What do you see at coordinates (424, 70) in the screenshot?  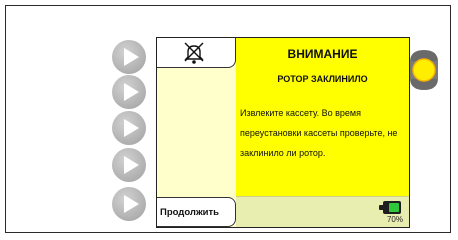 I see `alarm-light-icon` at bounding box center [424, 70].